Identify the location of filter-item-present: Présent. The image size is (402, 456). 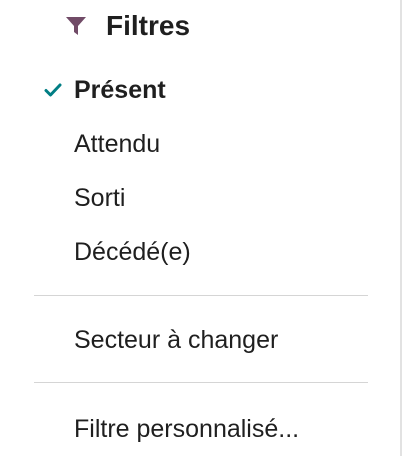
(200, 90).